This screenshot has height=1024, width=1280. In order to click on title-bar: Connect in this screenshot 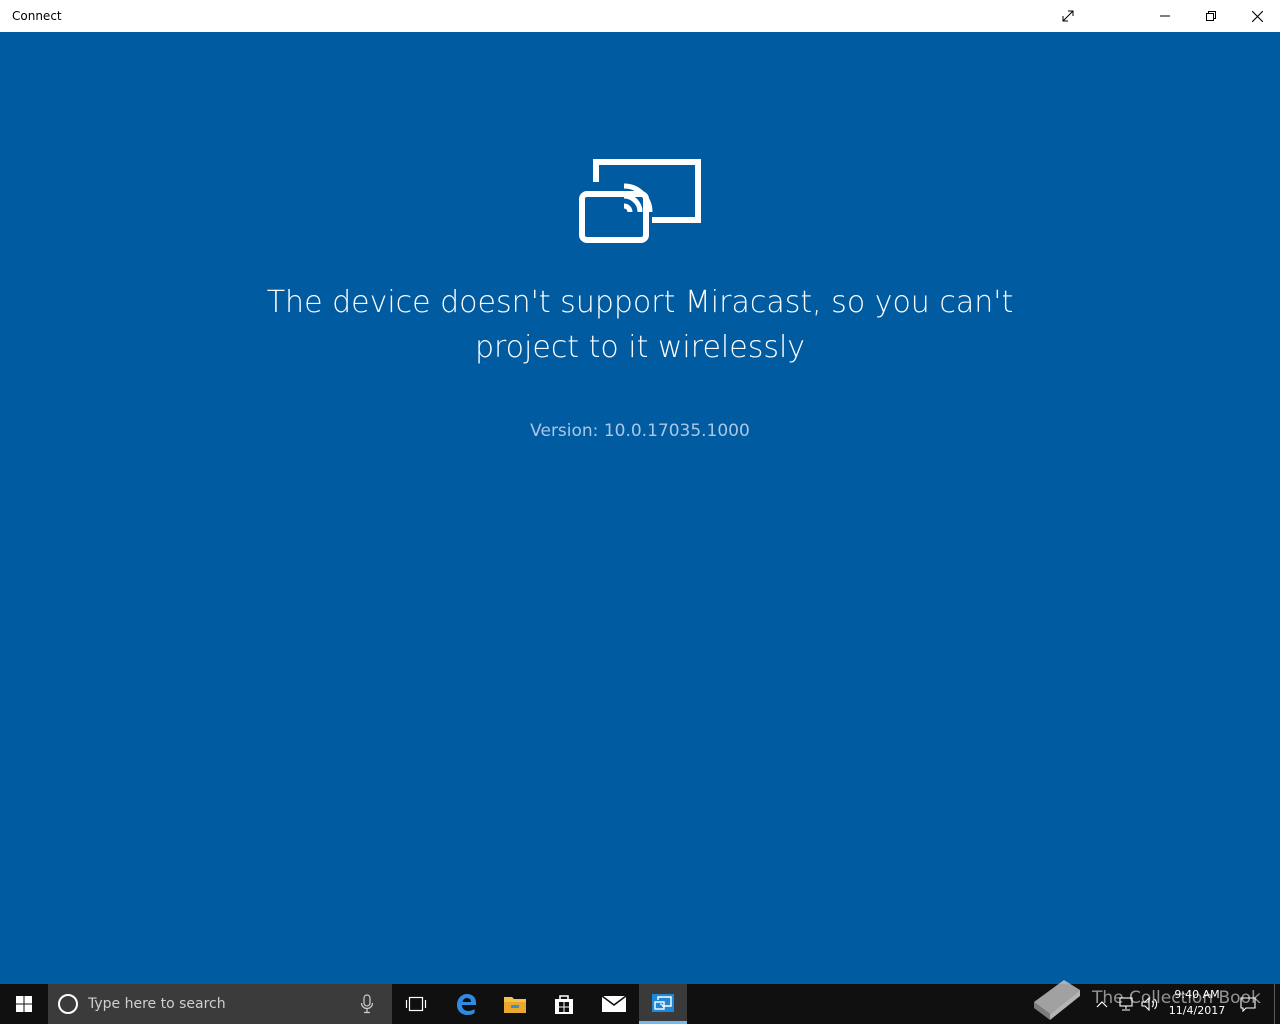, I will do `click(640, 16)`.